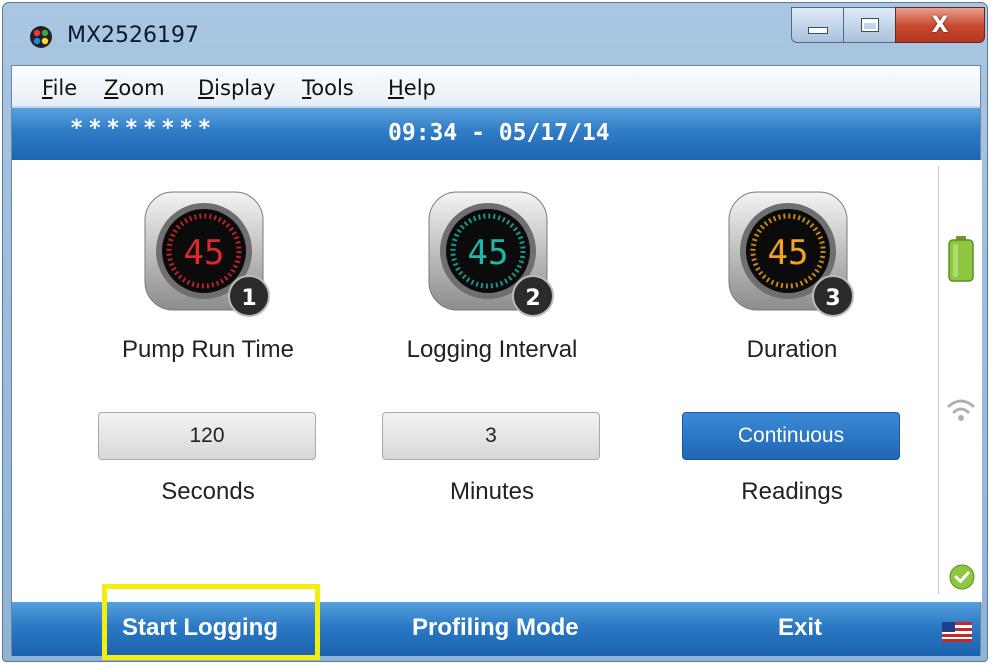 This screenshot has height=666, width=992. Describe the element at coordinates (211, 622) in the screenshot. I see `start-logging-highlight` at that location.